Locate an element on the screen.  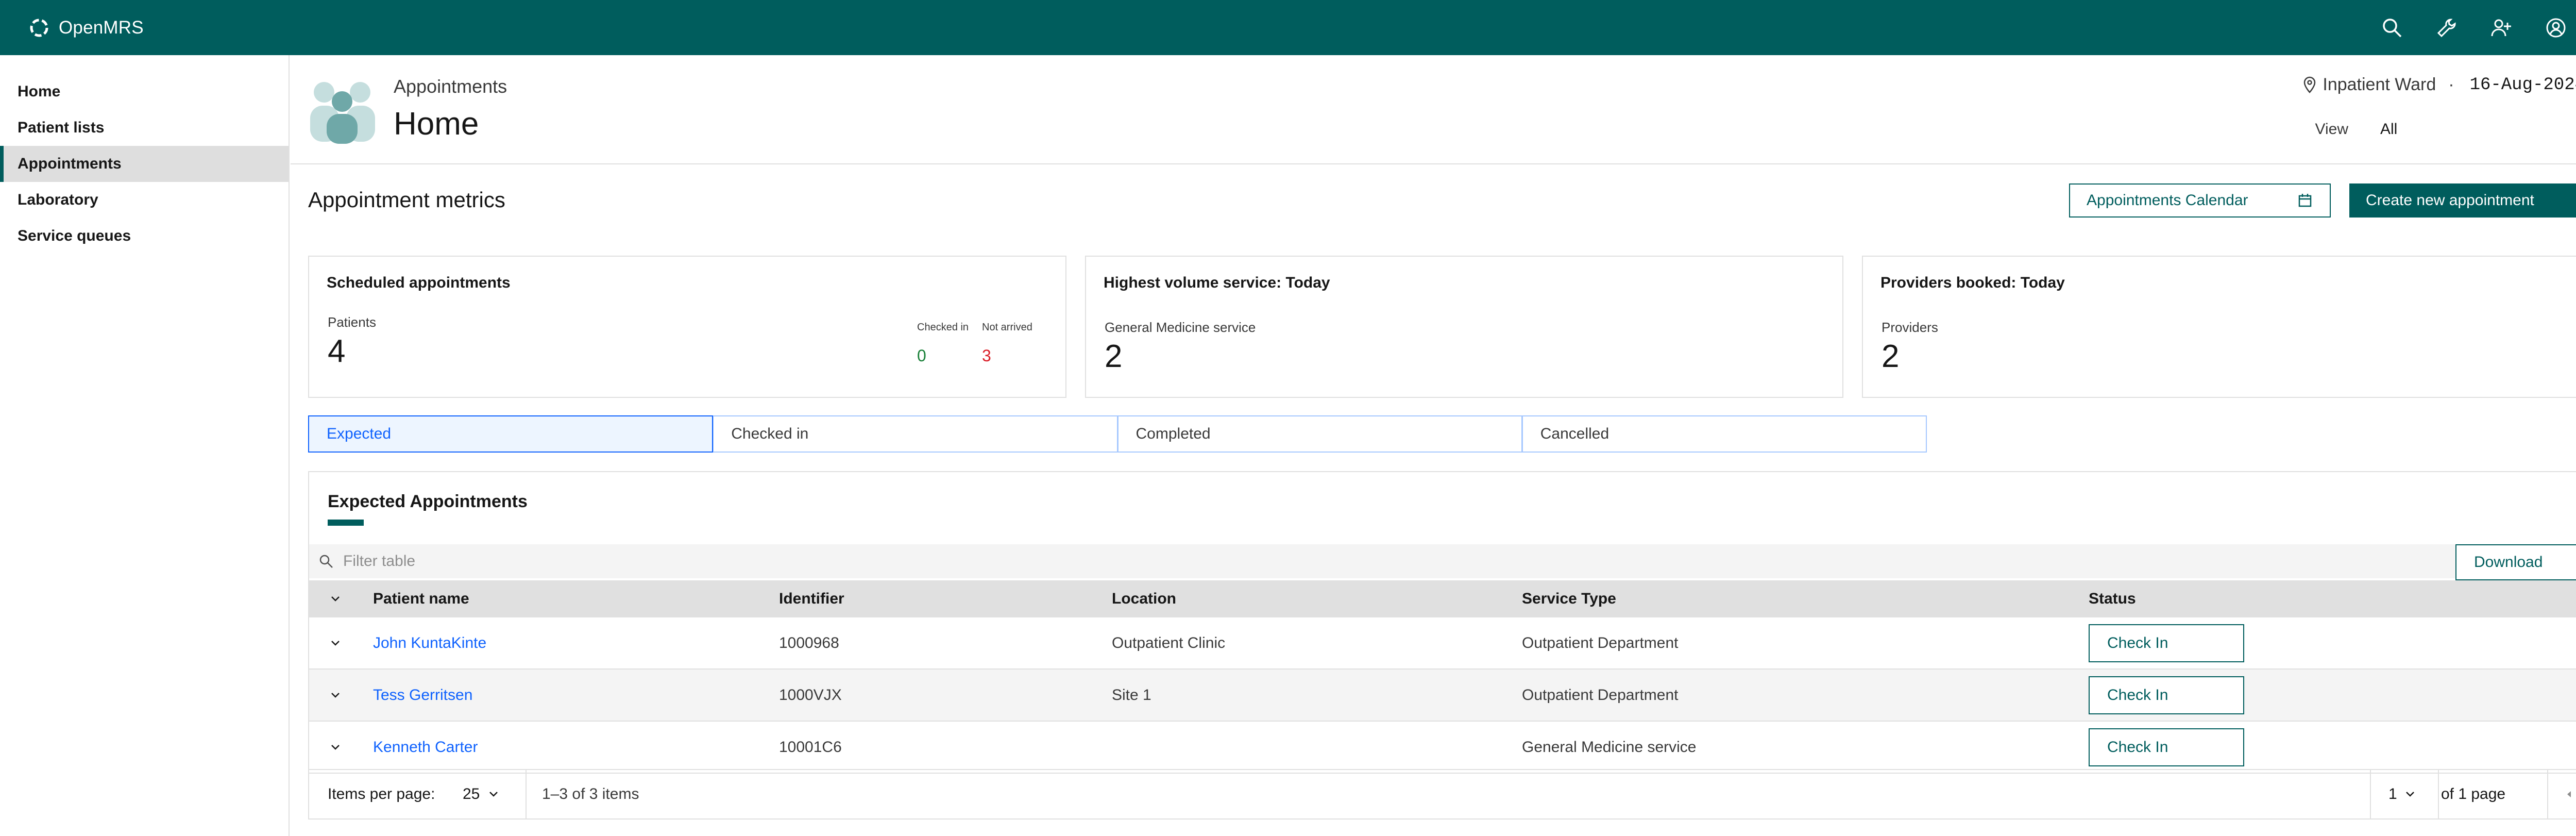
items-per-page-label: Items per page: is located at coordinates (381, 794).